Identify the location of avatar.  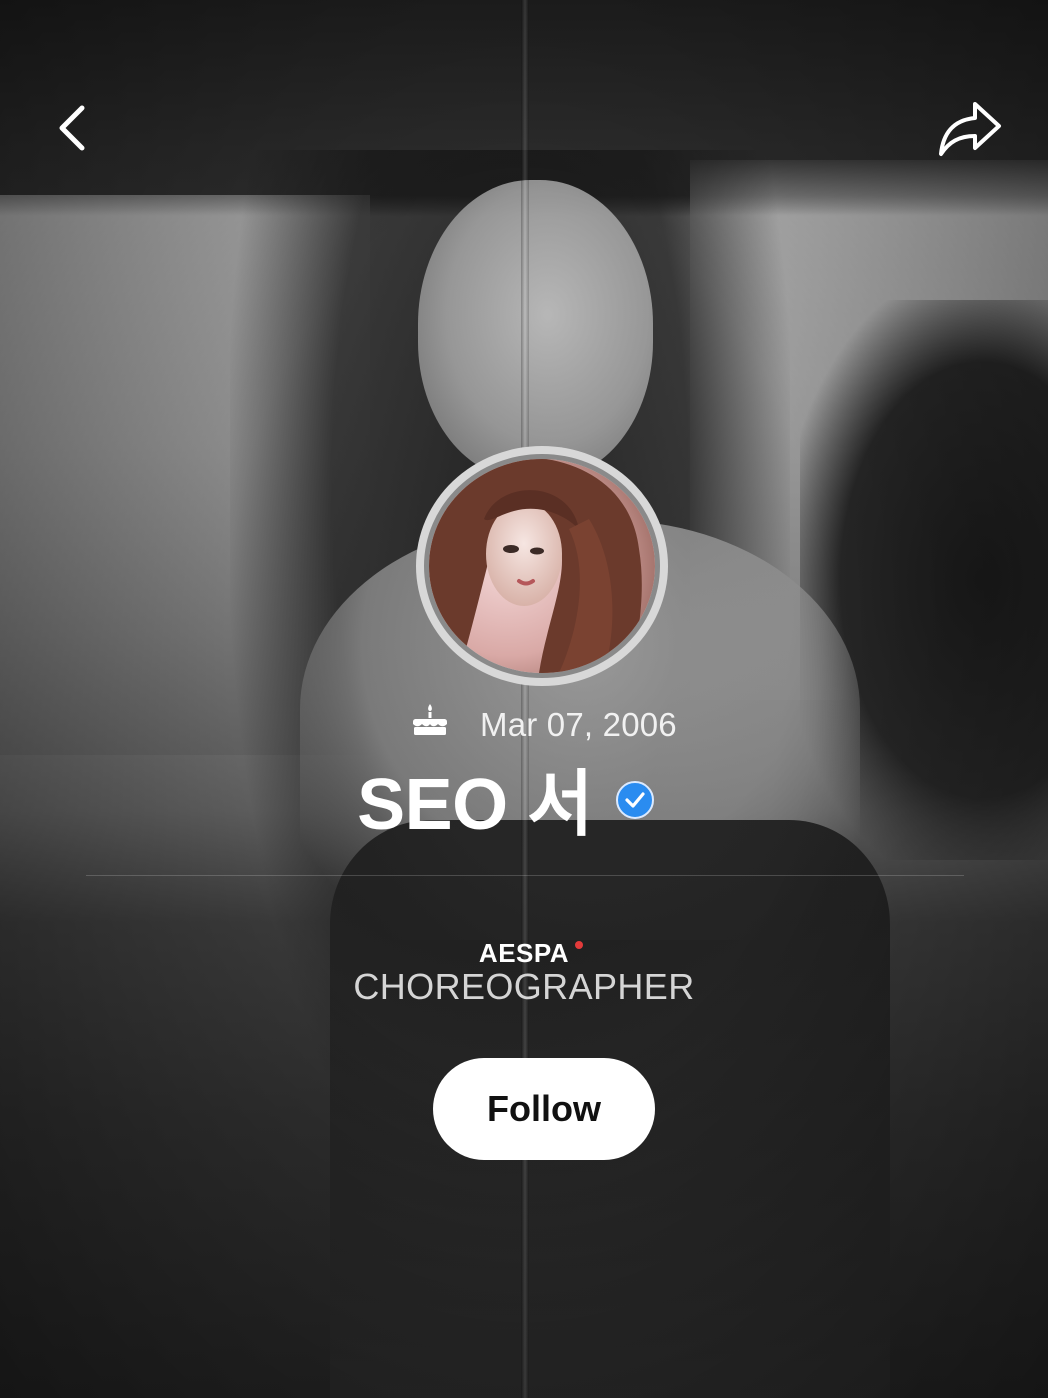
(542, 566).